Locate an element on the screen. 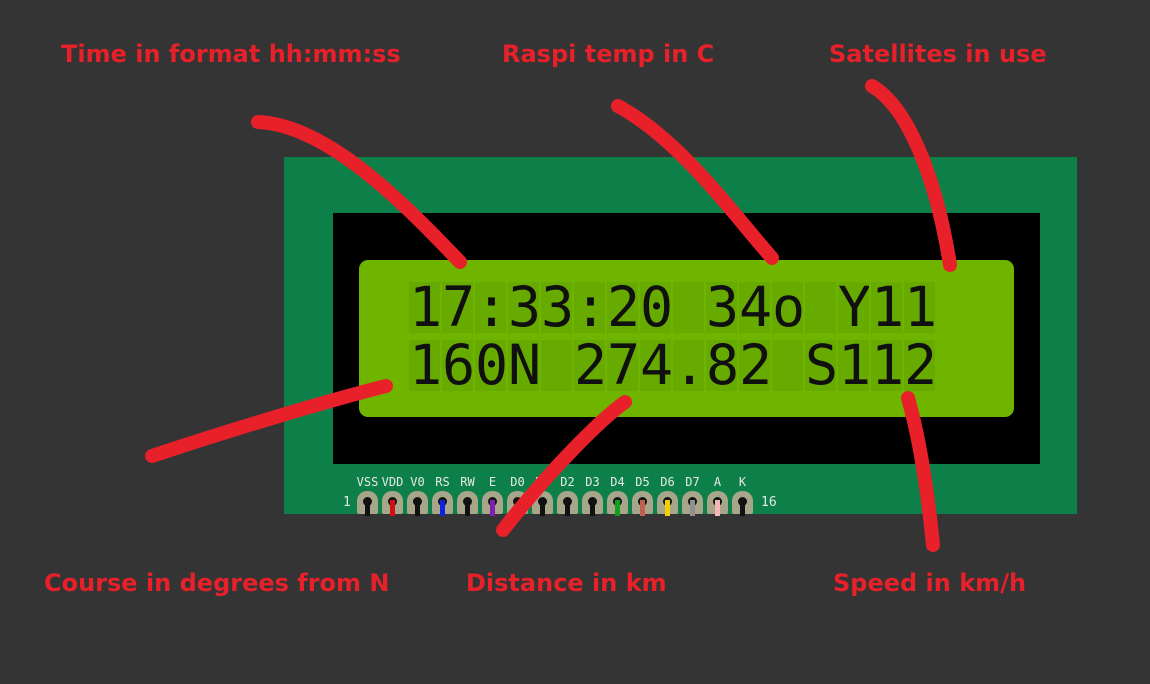 The image size is (1150, 684). annotation-satellites: Satellites in use is located at coordinates (938, 54).